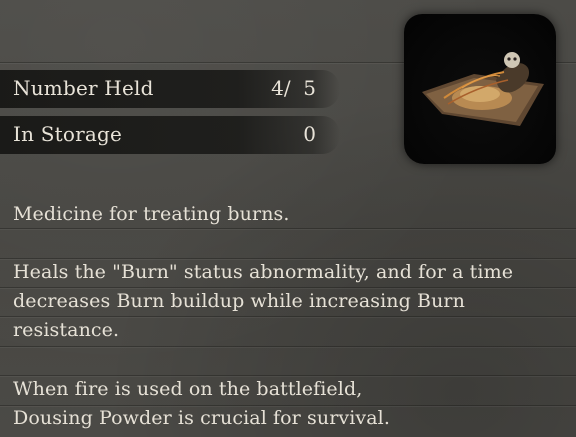 Image resolution: width=576 pixels, height=437 pixels. What do you see at coordinates (288, 346) in the screenshot?
I see `divider` at bounding box center [288, 346].